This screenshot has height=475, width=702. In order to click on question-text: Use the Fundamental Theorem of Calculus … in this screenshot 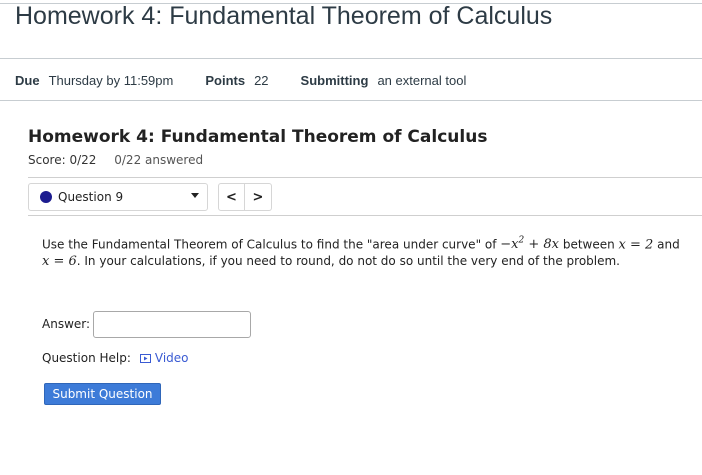, I will do `click(362, 251)`.